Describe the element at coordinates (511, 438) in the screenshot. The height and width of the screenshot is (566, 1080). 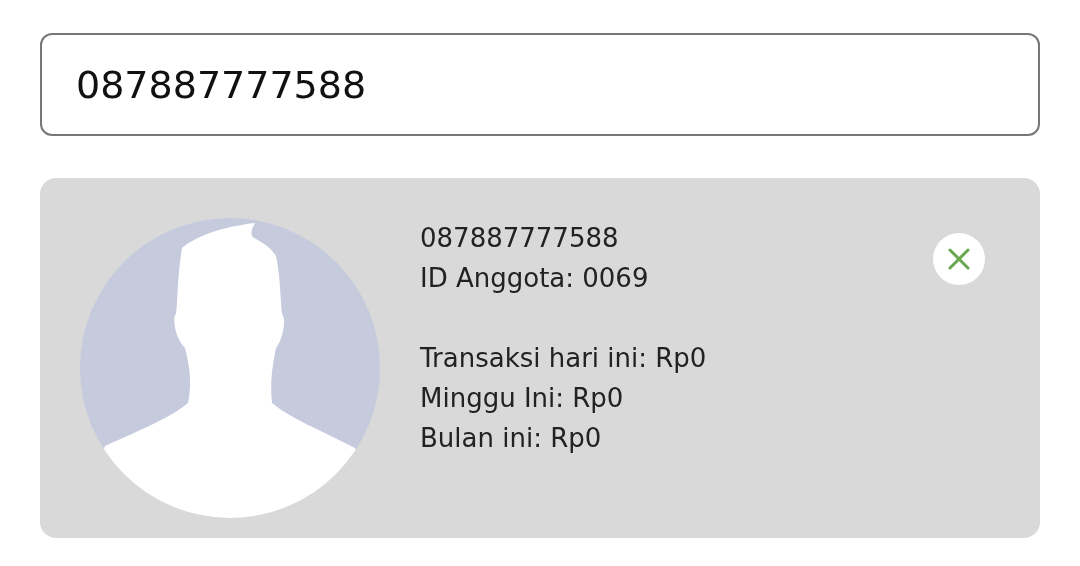
I see `stat-line: Bulan ini: Rp0` at that location.